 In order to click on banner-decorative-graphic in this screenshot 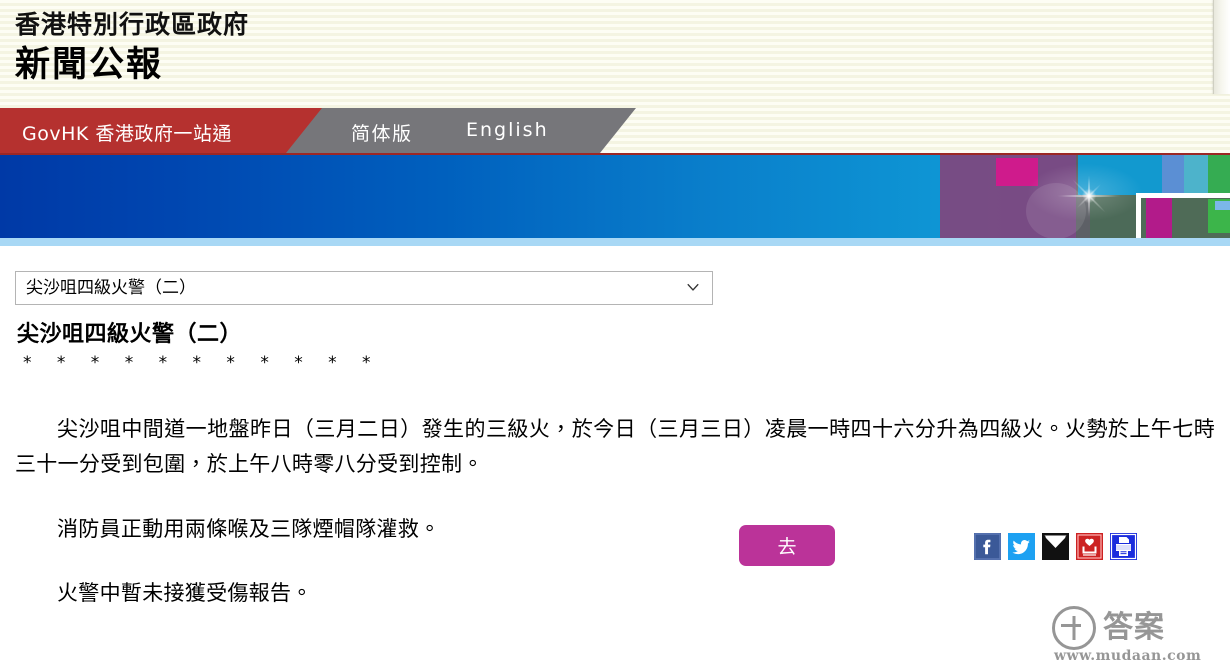, I will do `click(1085, 196)`.